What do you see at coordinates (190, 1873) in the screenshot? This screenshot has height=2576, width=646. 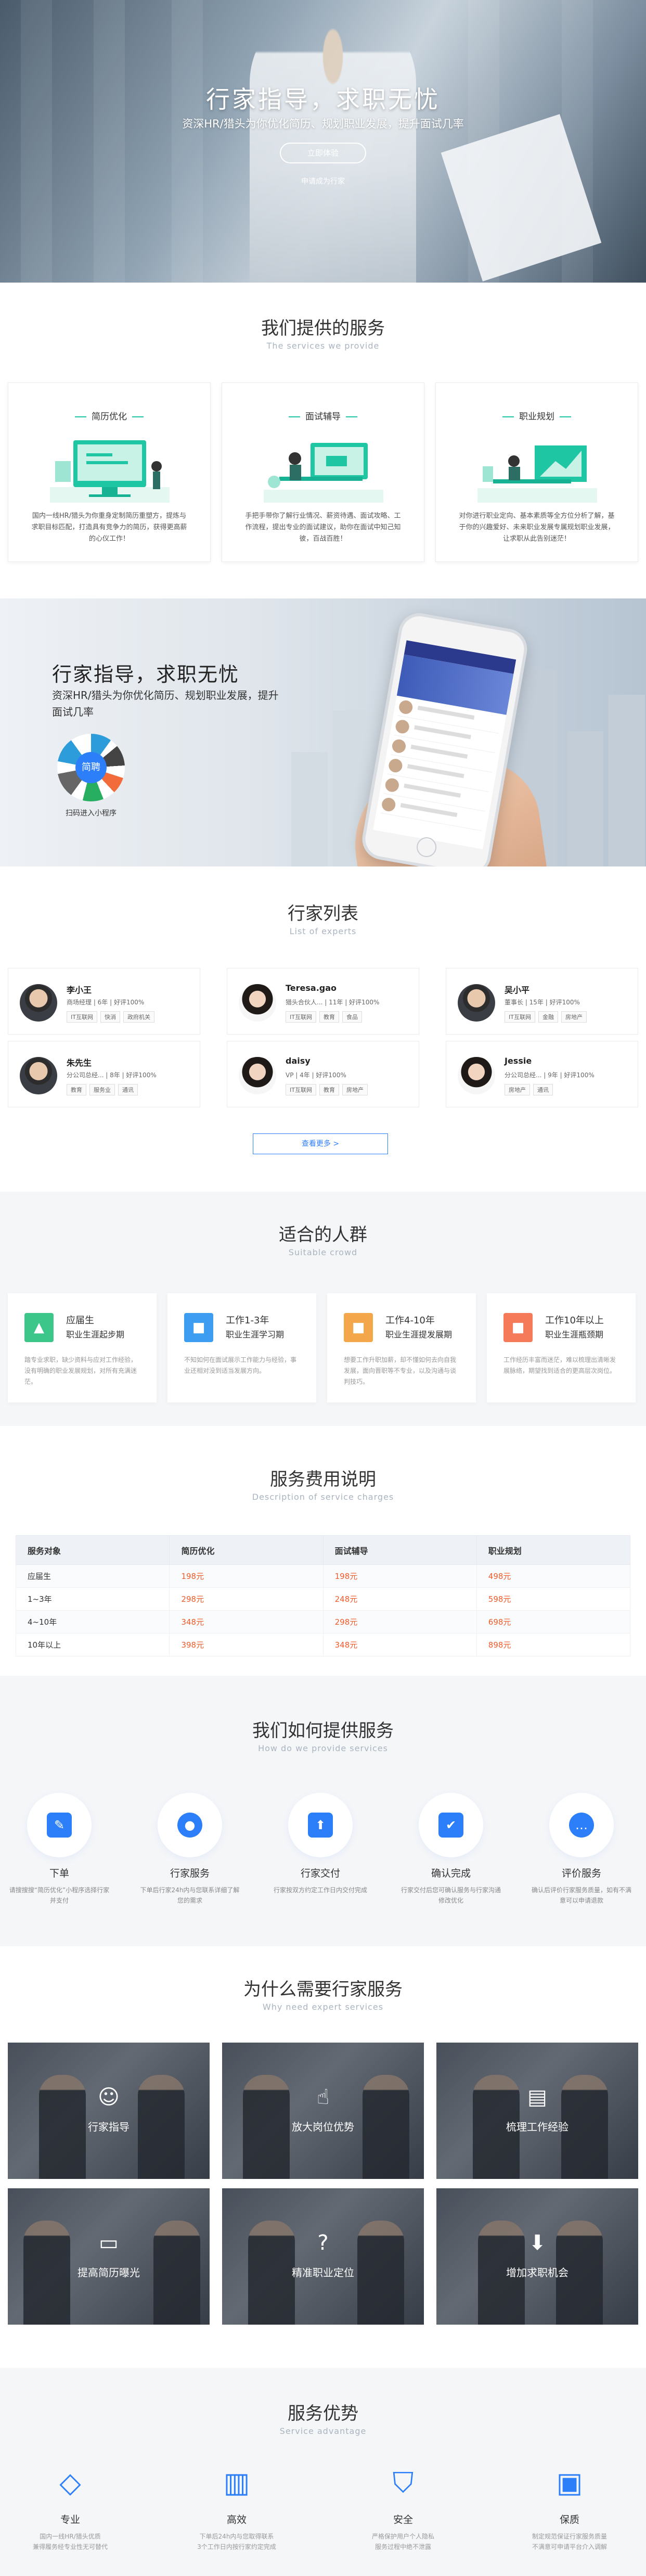 I see `process-name: 行家服务` at bounding box center [190, 1873].